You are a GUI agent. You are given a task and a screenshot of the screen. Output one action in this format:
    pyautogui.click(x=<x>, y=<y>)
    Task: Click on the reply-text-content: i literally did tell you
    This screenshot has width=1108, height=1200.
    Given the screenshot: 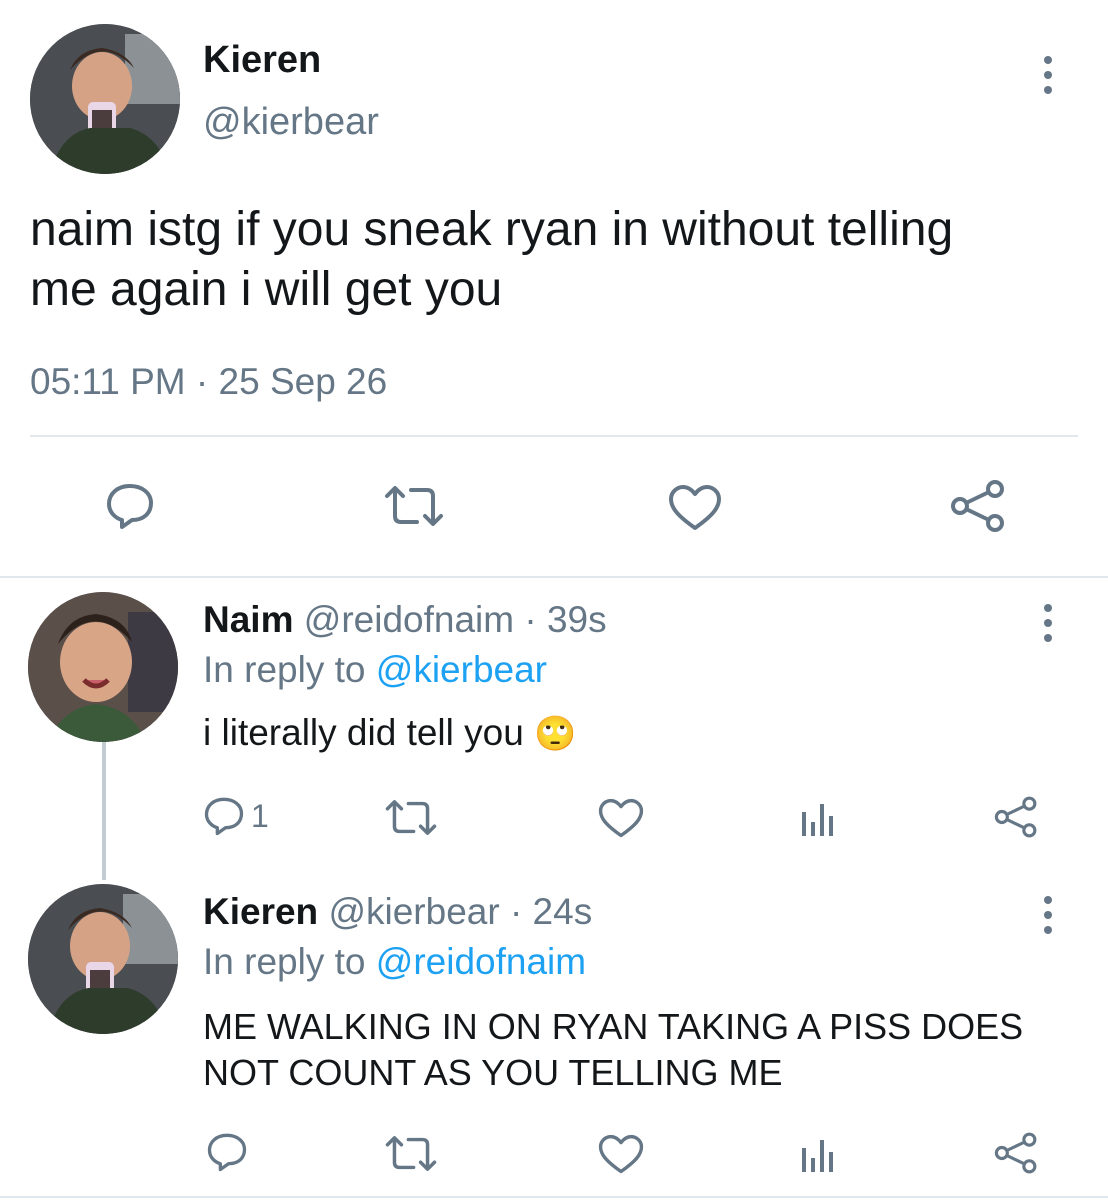 What is the action you would take?
    pyautogui.click(x=363, y=732)
    